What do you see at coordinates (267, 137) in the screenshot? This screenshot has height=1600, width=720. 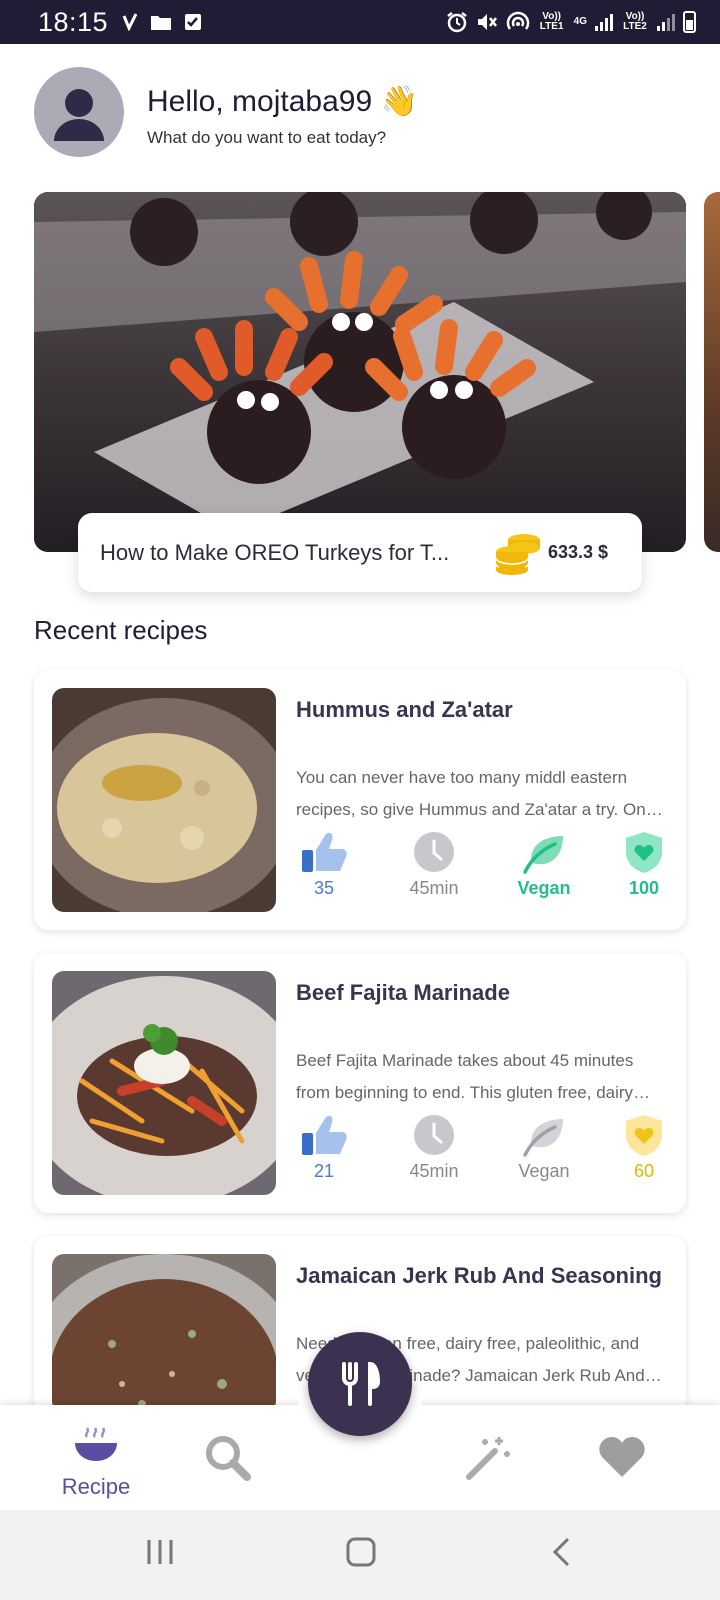 I see `greeting-subtitle: What do you want to eat today?` at bounding box center [267, 137].